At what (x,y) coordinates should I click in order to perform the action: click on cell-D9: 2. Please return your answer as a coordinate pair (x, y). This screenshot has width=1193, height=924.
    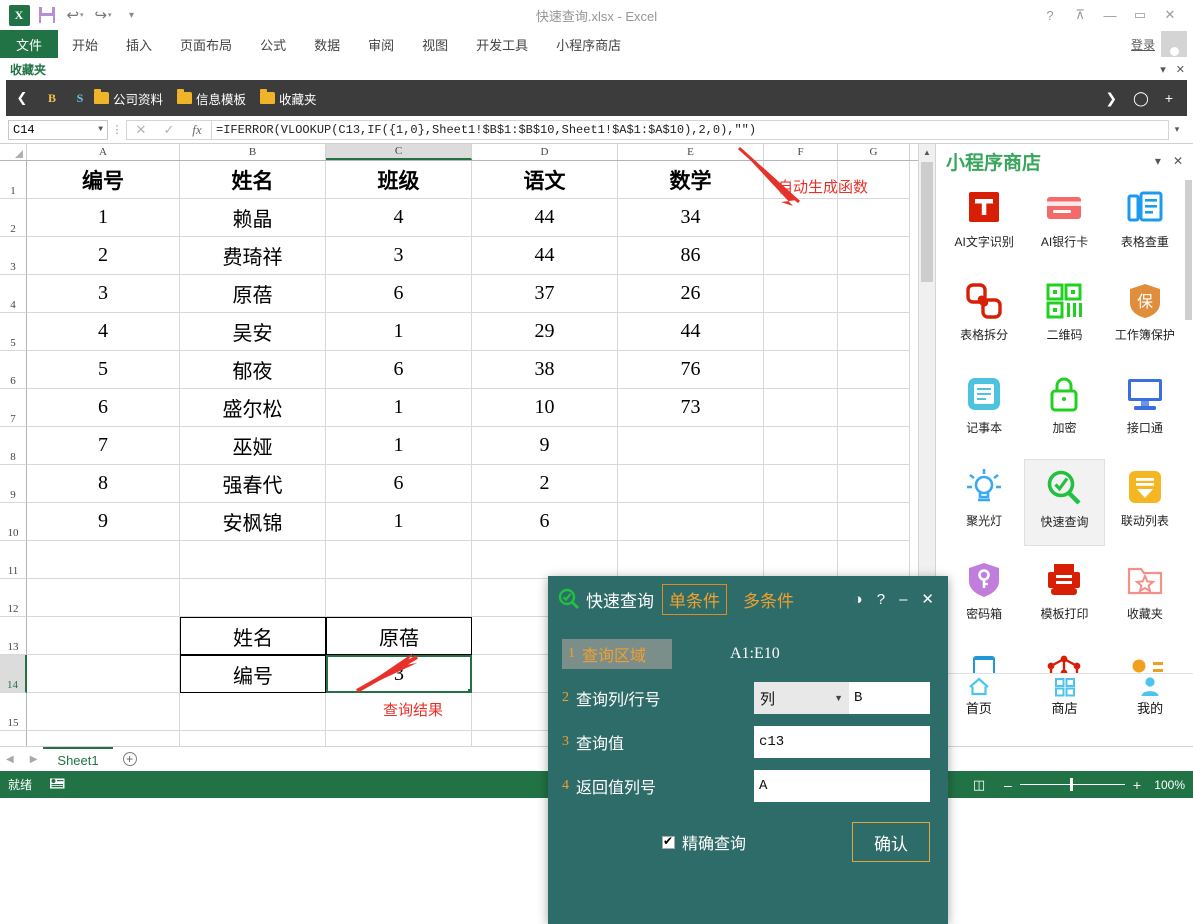
    Looking at the image, I should click on (545, 484).